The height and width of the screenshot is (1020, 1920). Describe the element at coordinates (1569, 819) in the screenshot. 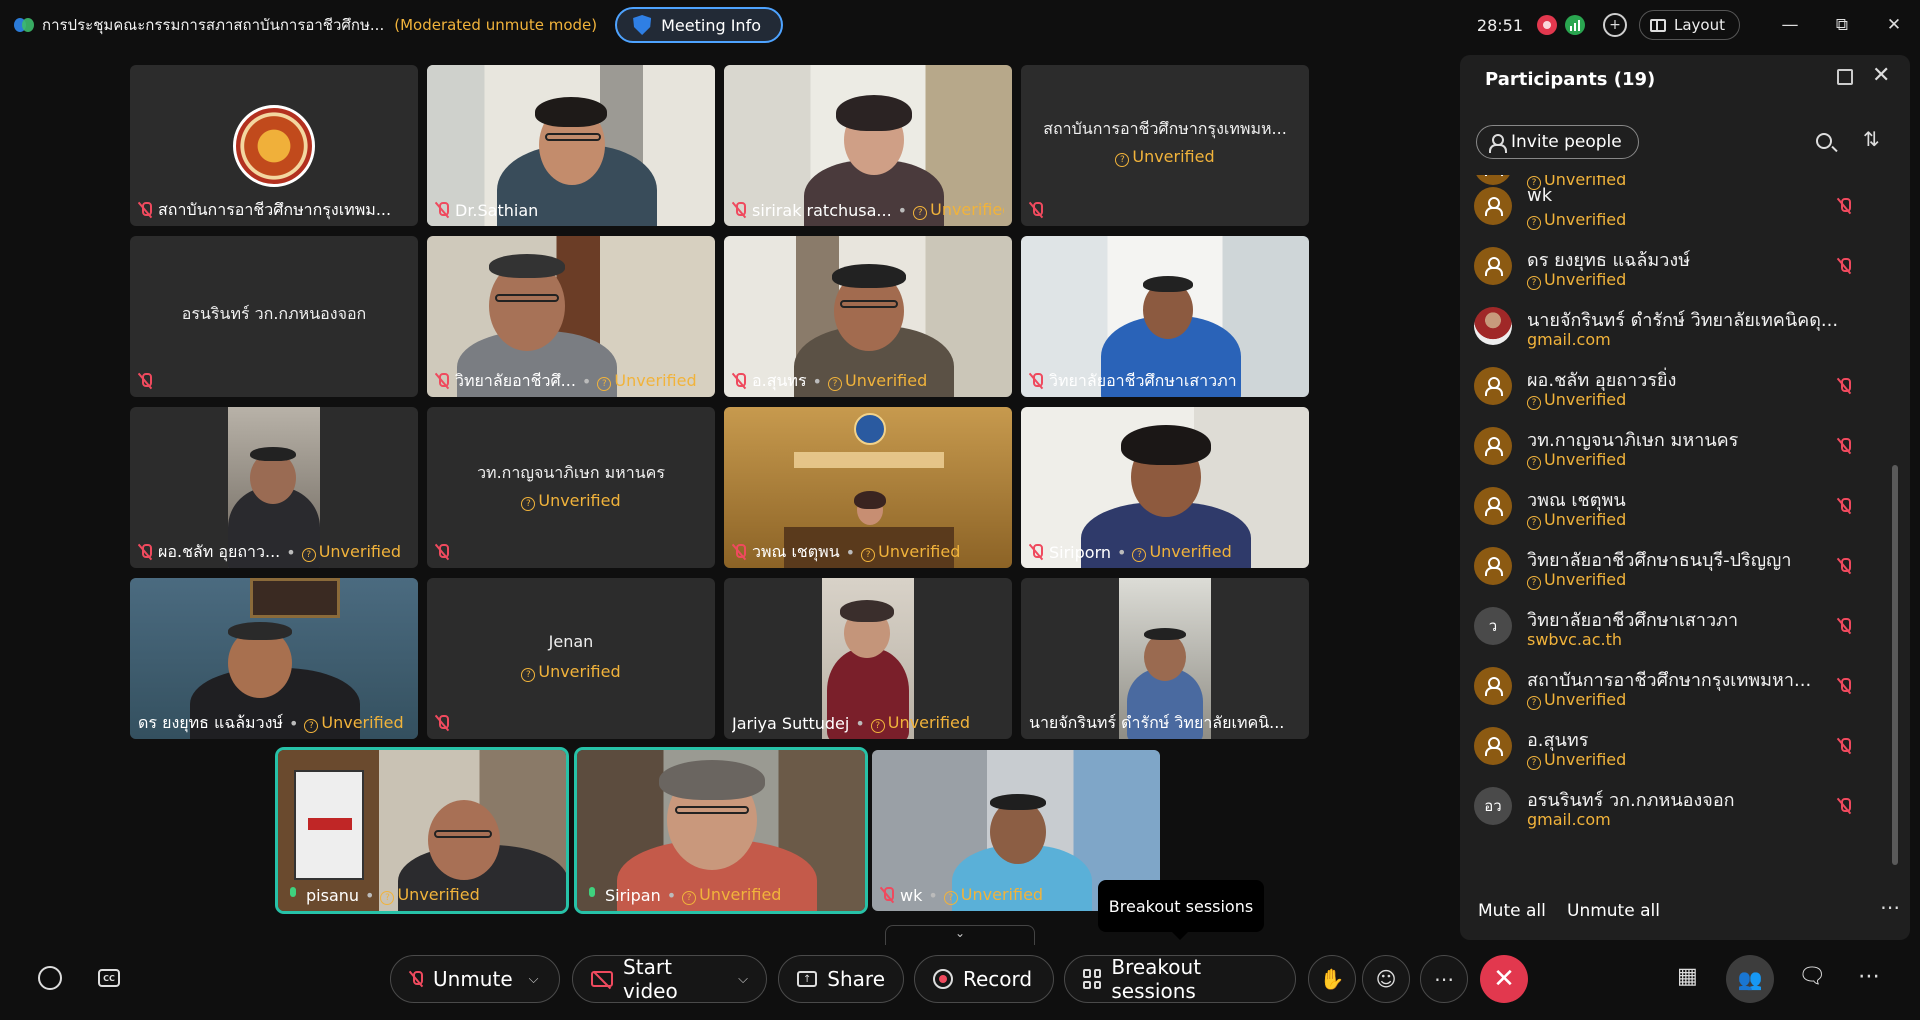

I see `participant-domain: gmail.com` at that location.